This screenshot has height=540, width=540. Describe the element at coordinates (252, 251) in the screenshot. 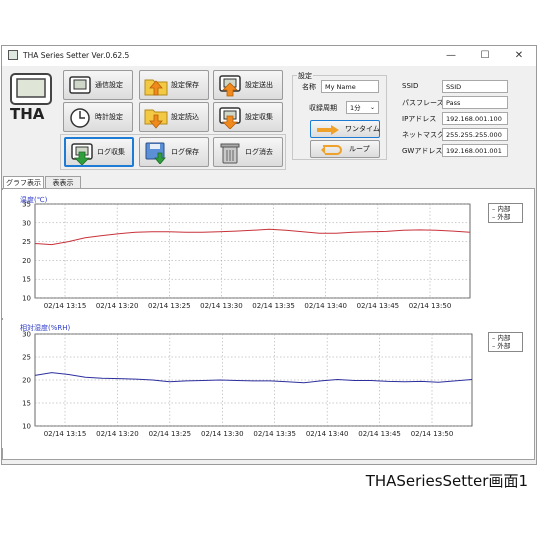

I see `plot-frame` at that location.